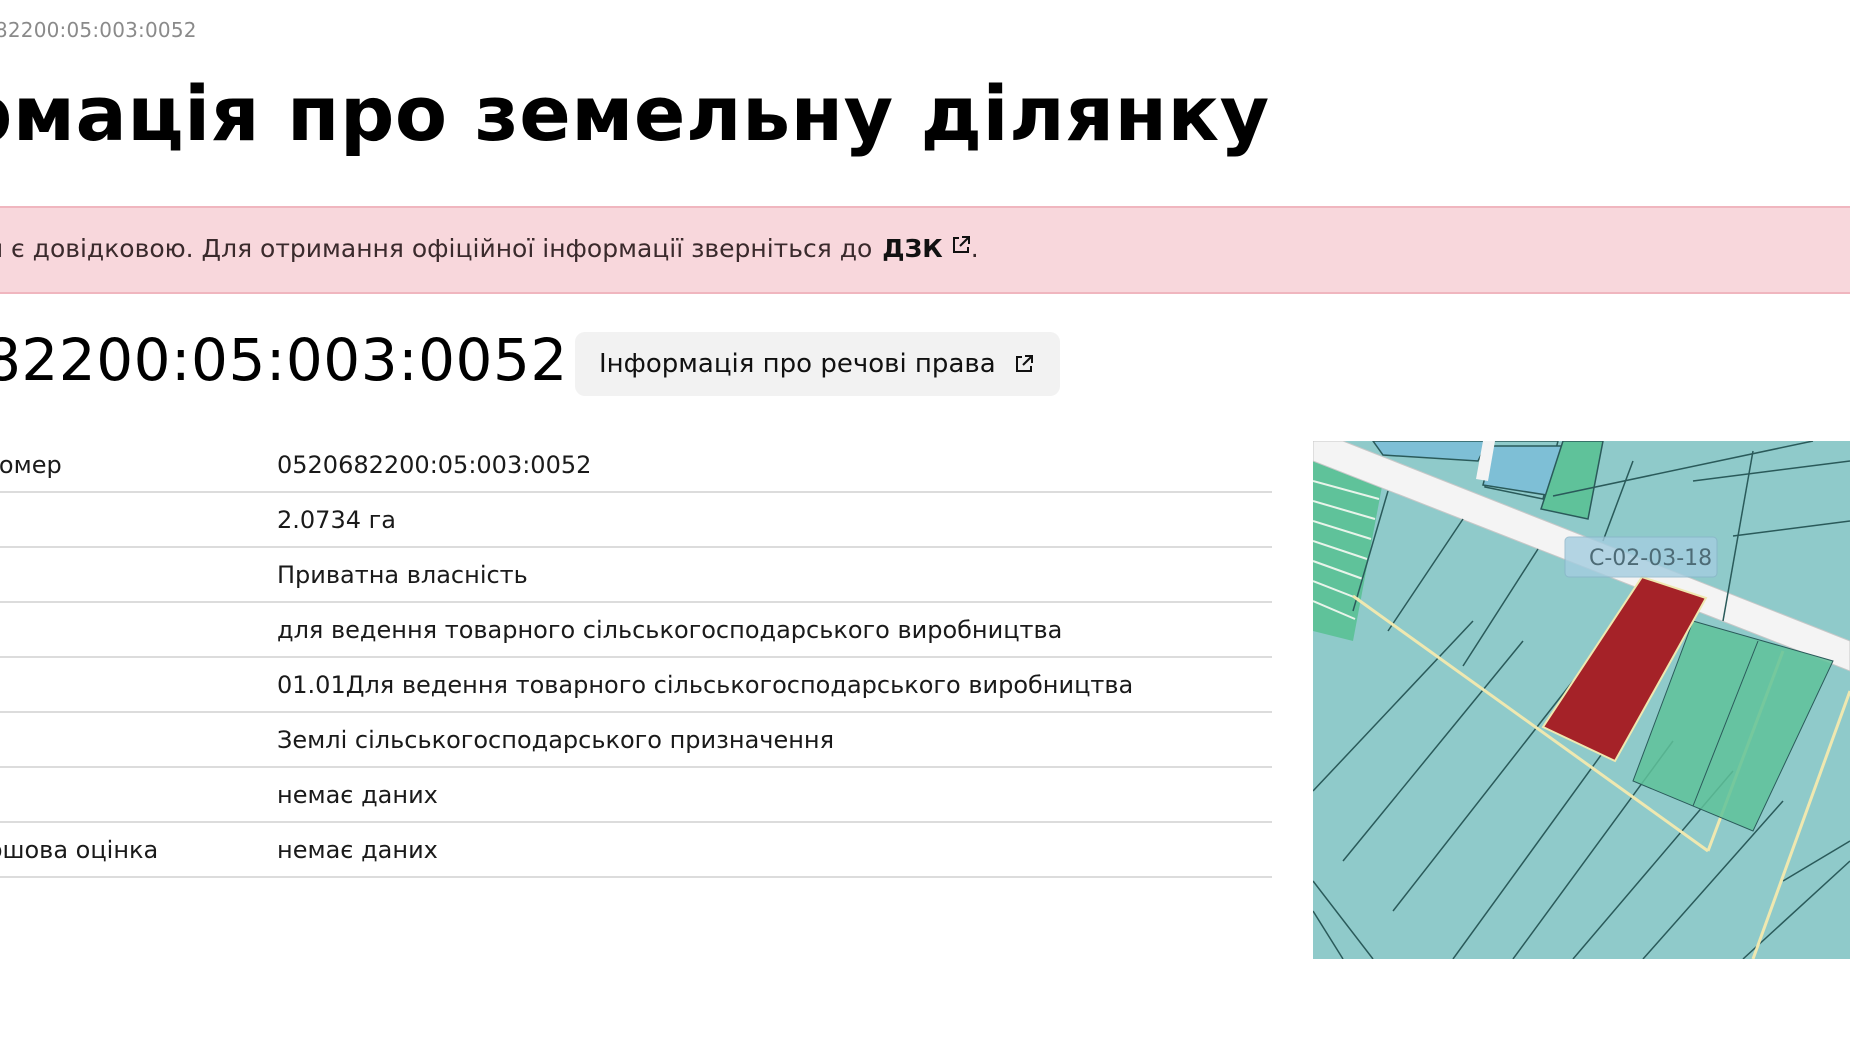 This screenshot has width=1850, height=1040. I want to click on row-value: Приватна власність, so click(774, 575).